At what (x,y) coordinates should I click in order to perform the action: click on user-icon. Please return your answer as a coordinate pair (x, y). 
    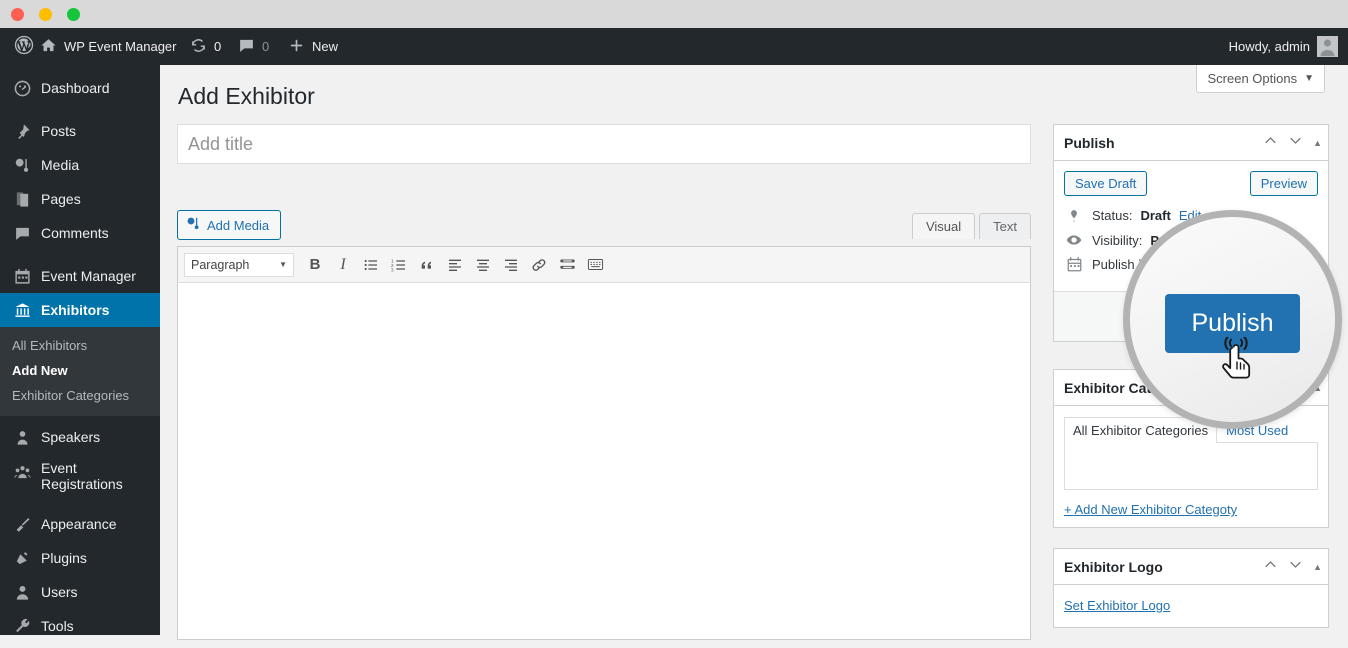
    Looking at the image, I should click on (22, 592).